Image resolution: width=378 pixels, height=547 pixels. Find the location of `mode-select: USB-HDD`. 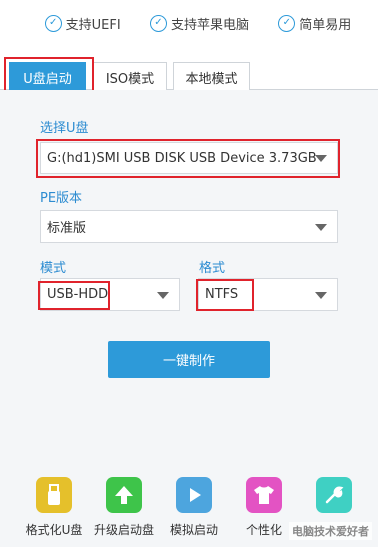

mode-select: USB-HDD is located at coordinates (110, 294).